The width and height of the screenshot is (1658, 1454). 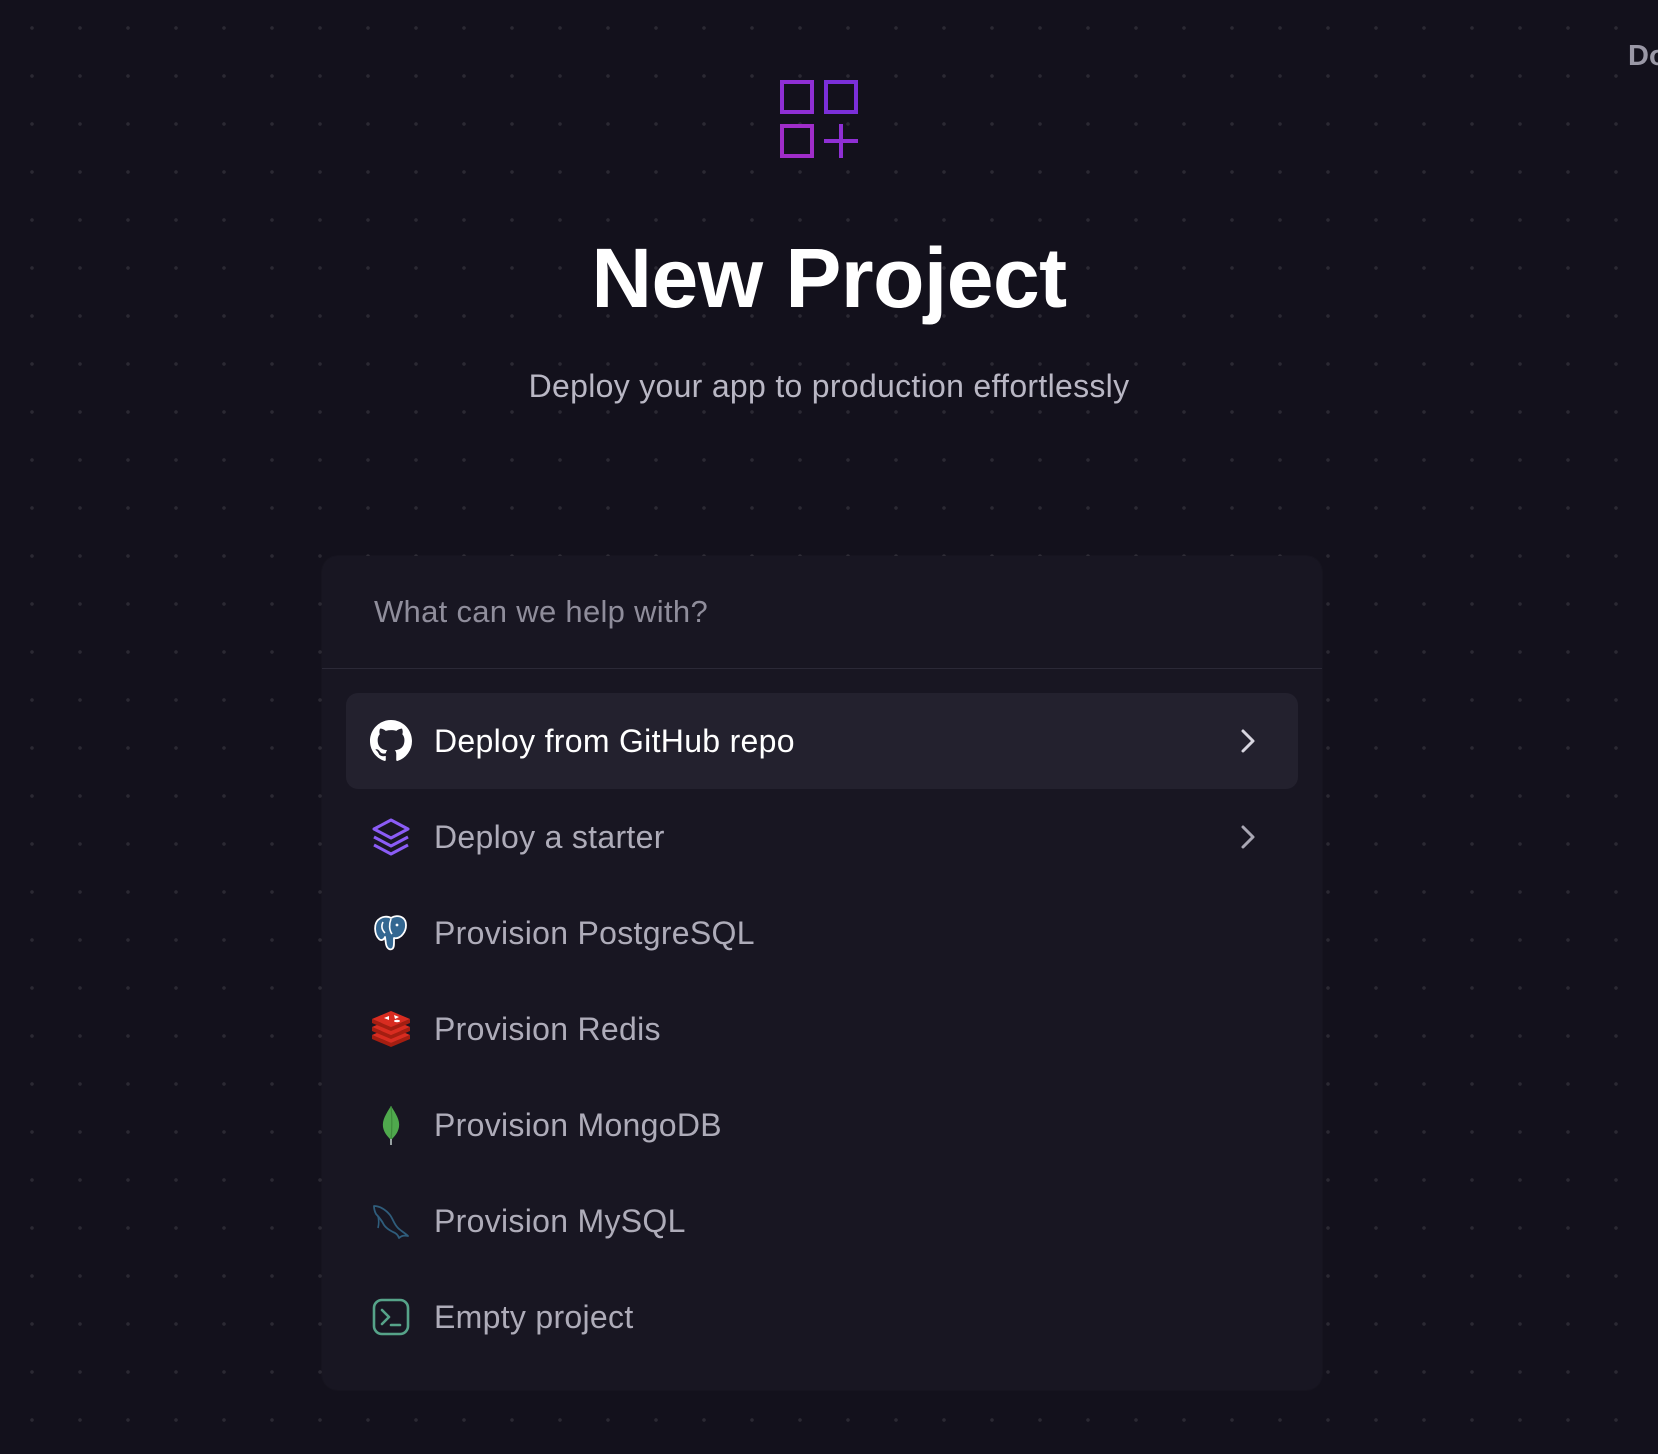 What do you see at coordinates (822, 1317) in the screenshot?
I see `option-empty-project: Empty project` at bounding box center [822, 1317].